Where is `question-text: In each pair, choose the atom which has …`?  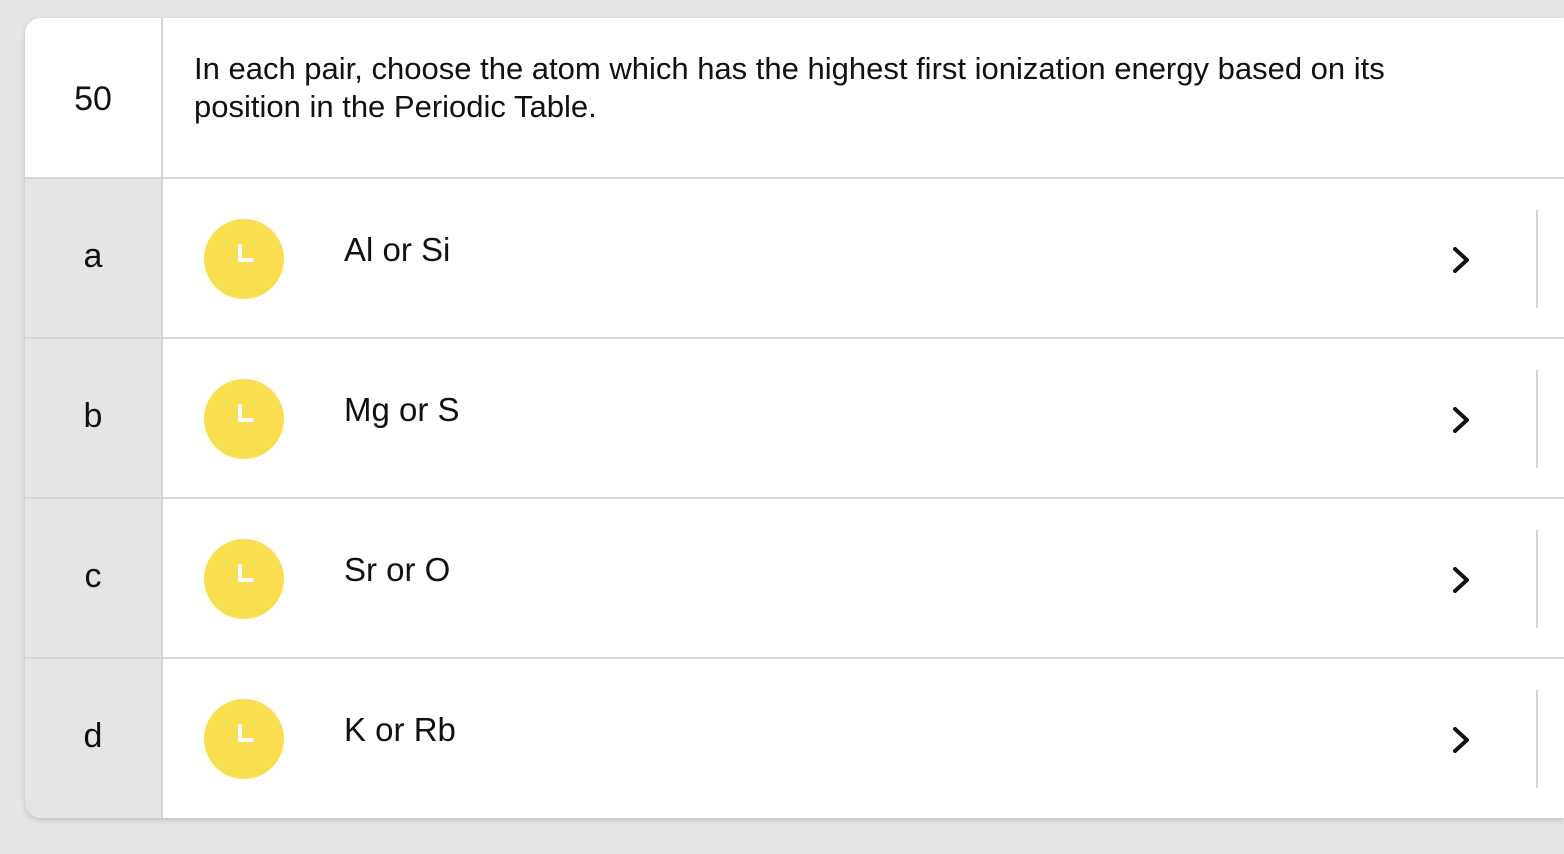
question-text: In each pair, choose the atom which has … is located at coordinates (789, 87).